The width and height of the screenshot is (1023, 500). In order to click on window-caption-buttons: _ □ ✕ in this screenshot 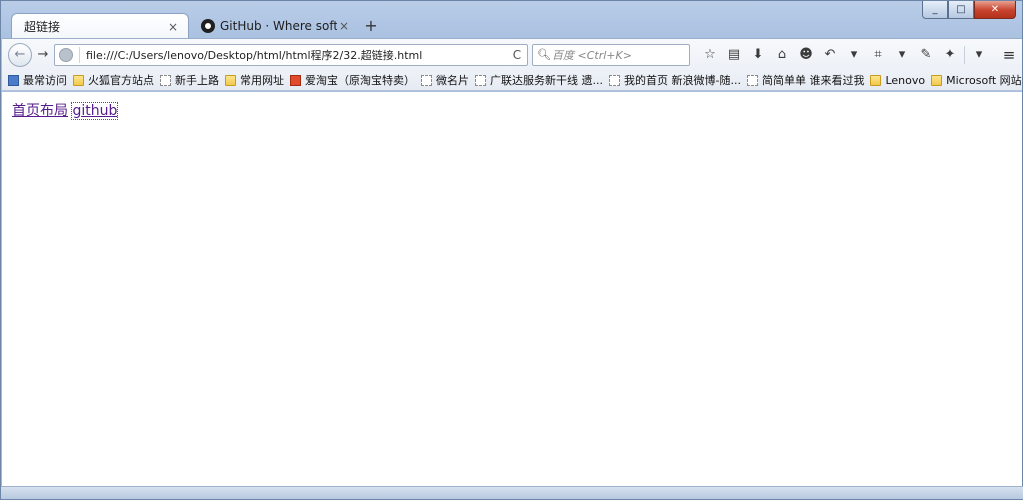, I will do `click(969, 10)`.